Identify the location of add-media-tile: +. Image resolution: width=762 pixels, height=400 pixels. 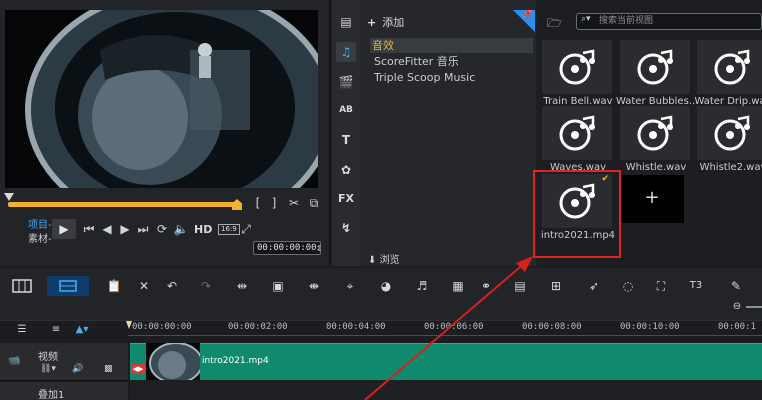
(652, 199).